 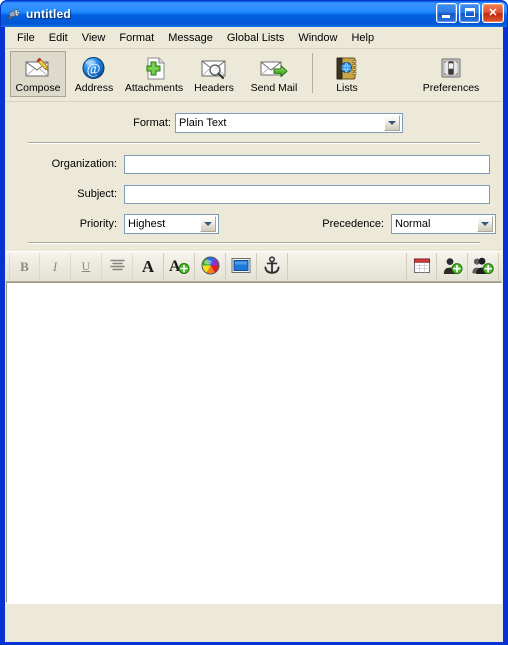 What do you see at coordinates (446, 13) in the screenshot?
I see `minimize-button` at bounding box center [446, 13].